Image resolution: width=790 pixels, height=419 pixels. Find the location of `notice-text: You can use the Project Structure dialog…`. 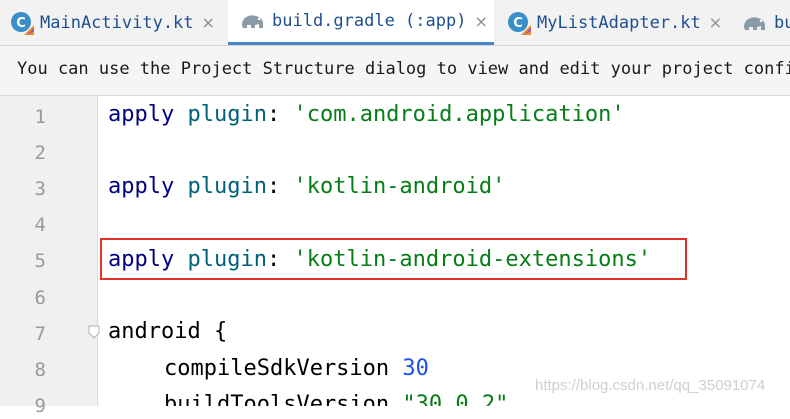

notice-text: You can use the Project Structure dialog… is located at coordinates (403, 69).